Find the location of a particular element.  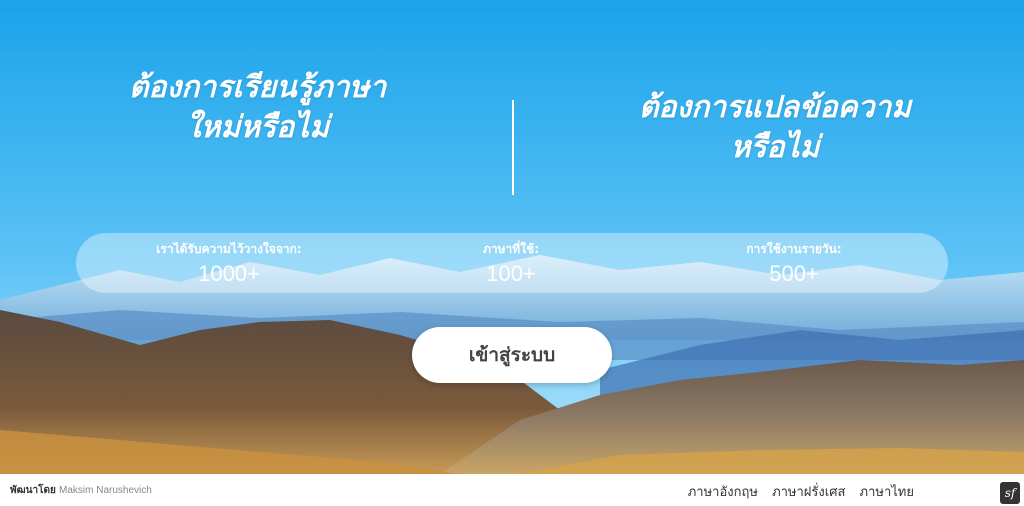

language-link-thai: ภาษาไทย is located at coordinates (887, 492).